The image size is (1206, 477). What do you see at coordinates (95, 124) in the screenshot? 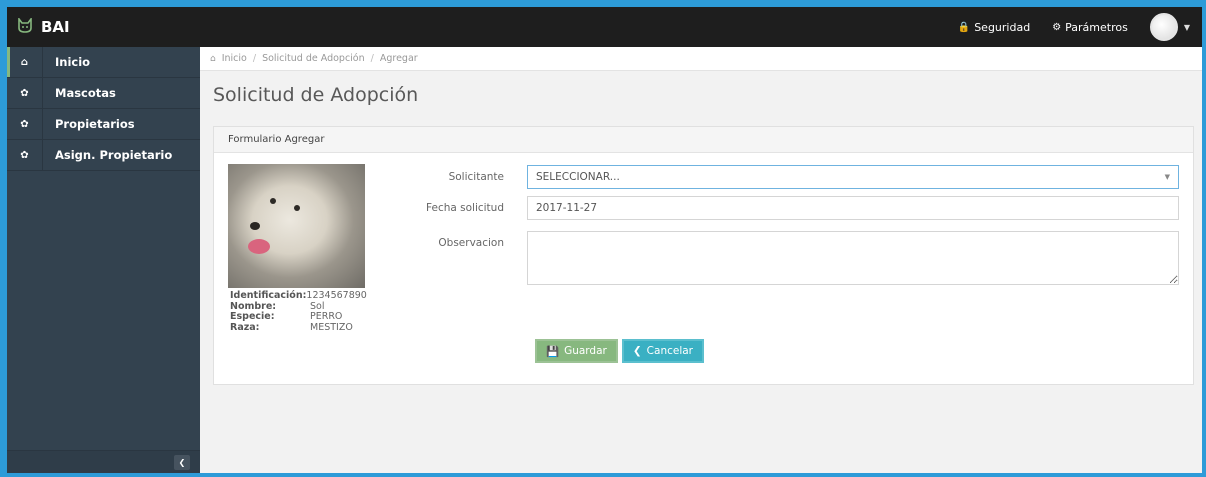
I see `sidebar-item-label: Propietarios` at bounding box center [95, 124].